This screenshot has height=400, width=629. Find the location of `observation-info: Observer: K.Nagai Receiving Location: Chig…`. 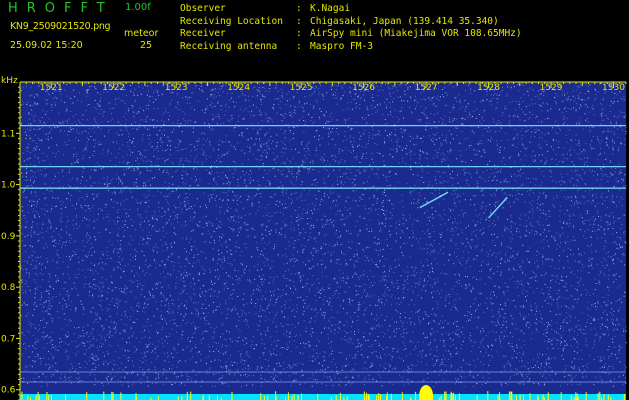

observation-info: Observer: K.Nagai Receiving Location: Chig… is located at coordinates (351, 28).